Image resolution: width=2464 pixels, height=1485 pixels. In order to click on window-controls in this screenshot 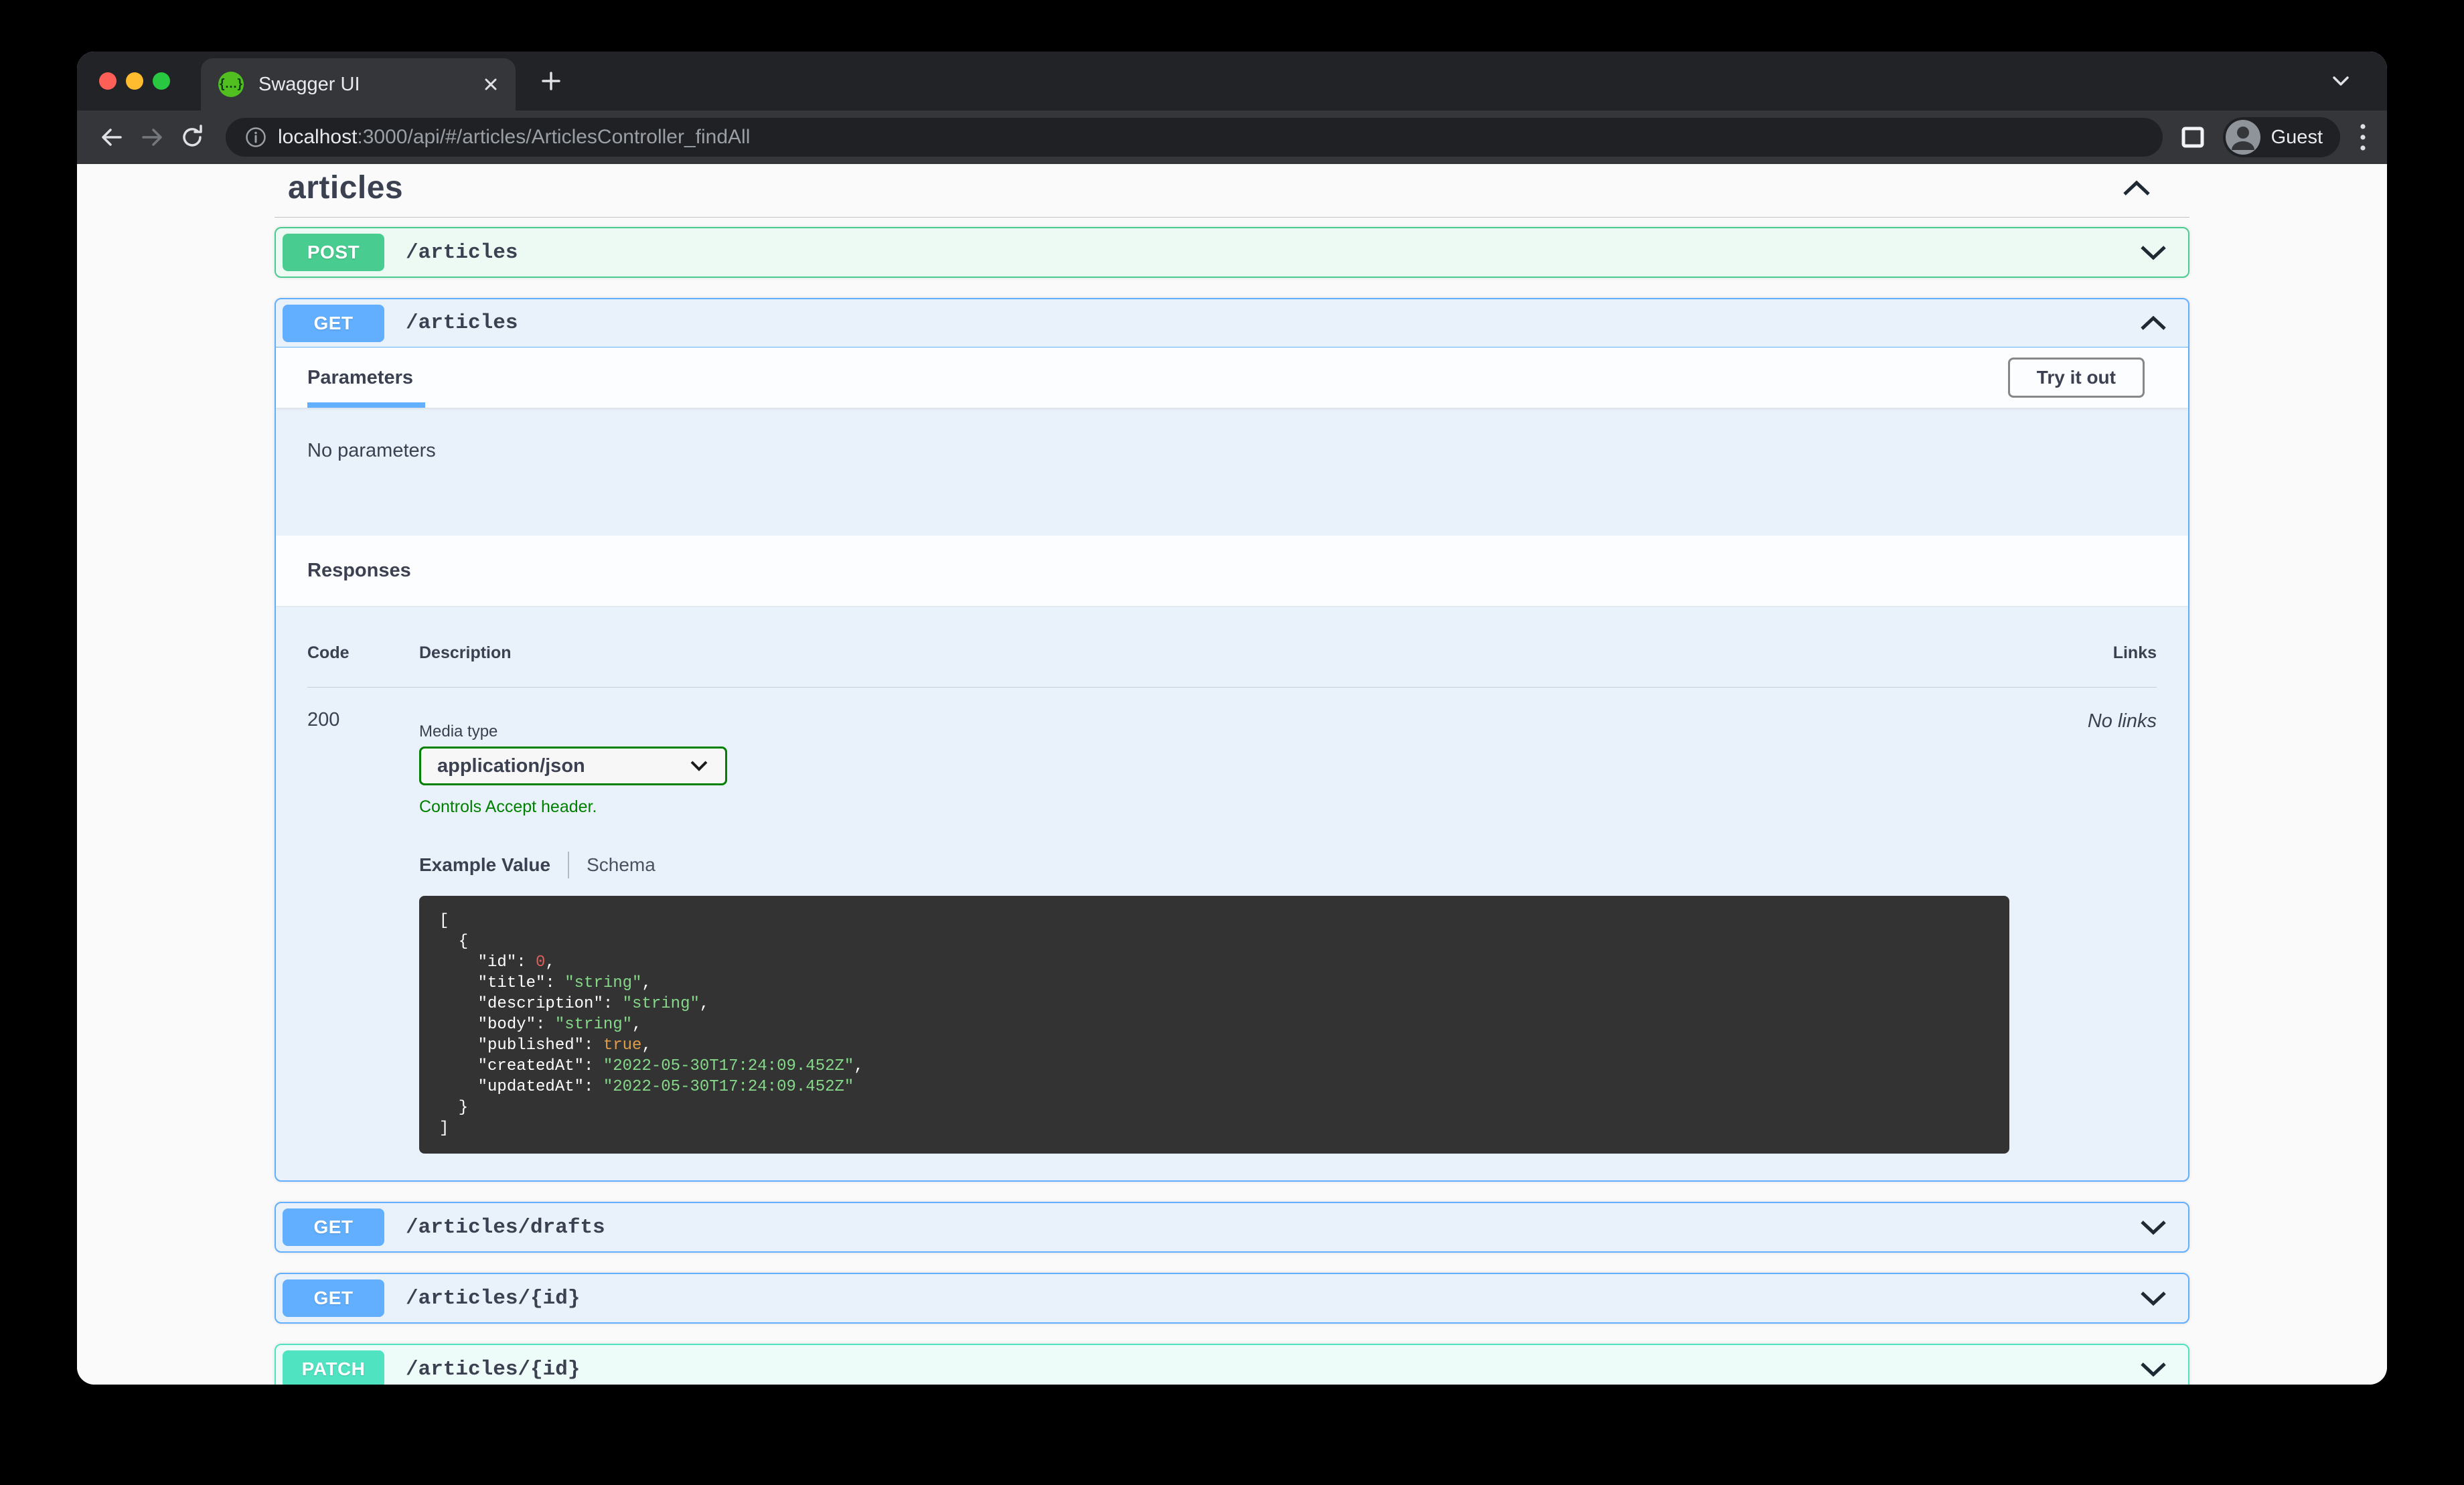, I will do `click(134, 81)`.